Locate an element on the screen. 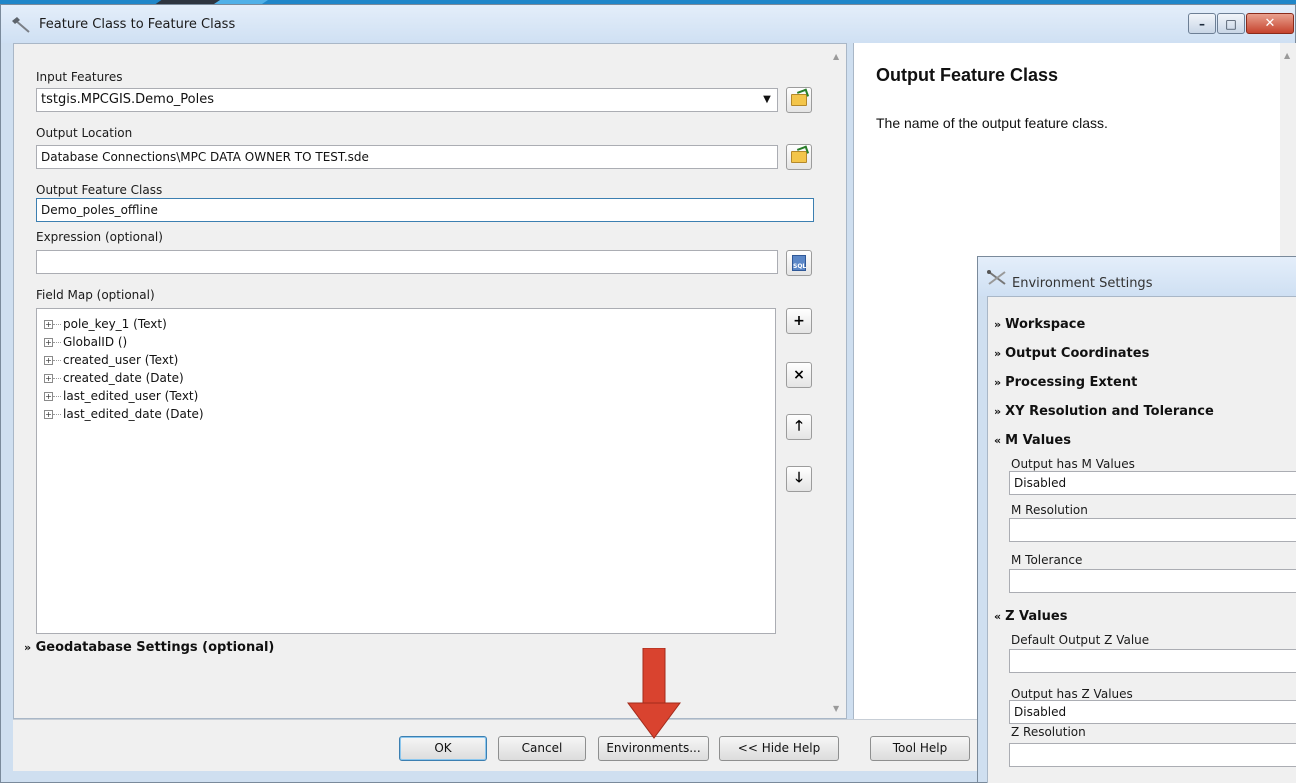 The height and width of the screenshot is (783, 1296). m-tolerance-field is located at coordinates (1152, 581).